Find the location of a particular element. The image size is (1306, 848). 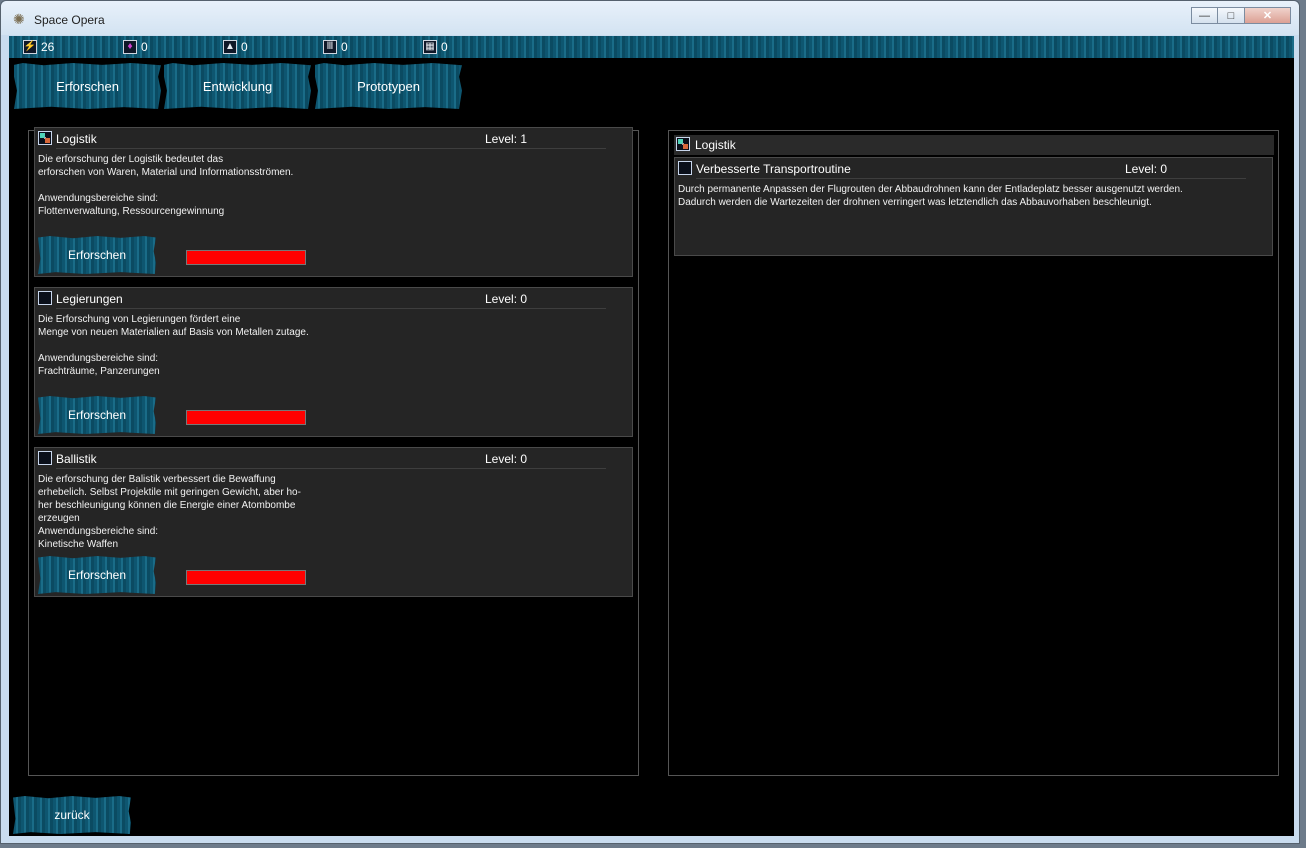

minimize-button: — is located at coordinates (1204, 15).